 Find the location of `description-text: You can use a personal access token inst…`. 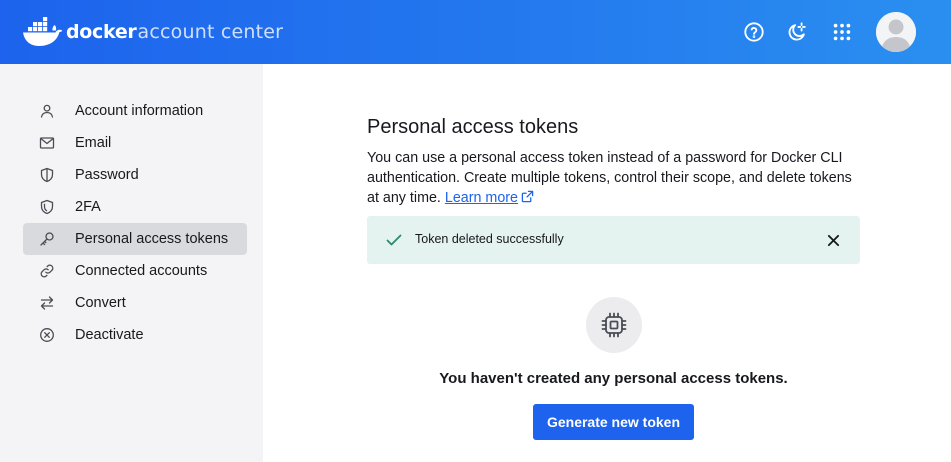

description-text: You can use a personal access token inst… is located at coordinates (609, 178).